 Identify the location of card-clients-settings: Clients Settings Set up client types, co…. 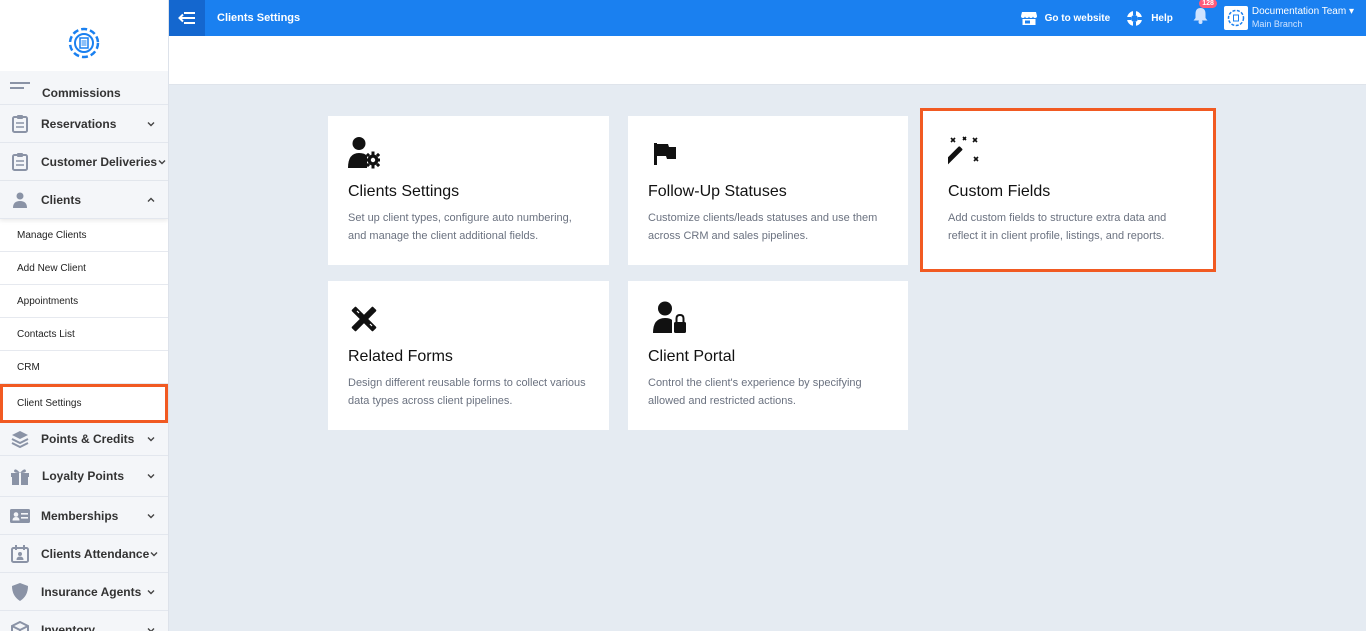
(468, 190).